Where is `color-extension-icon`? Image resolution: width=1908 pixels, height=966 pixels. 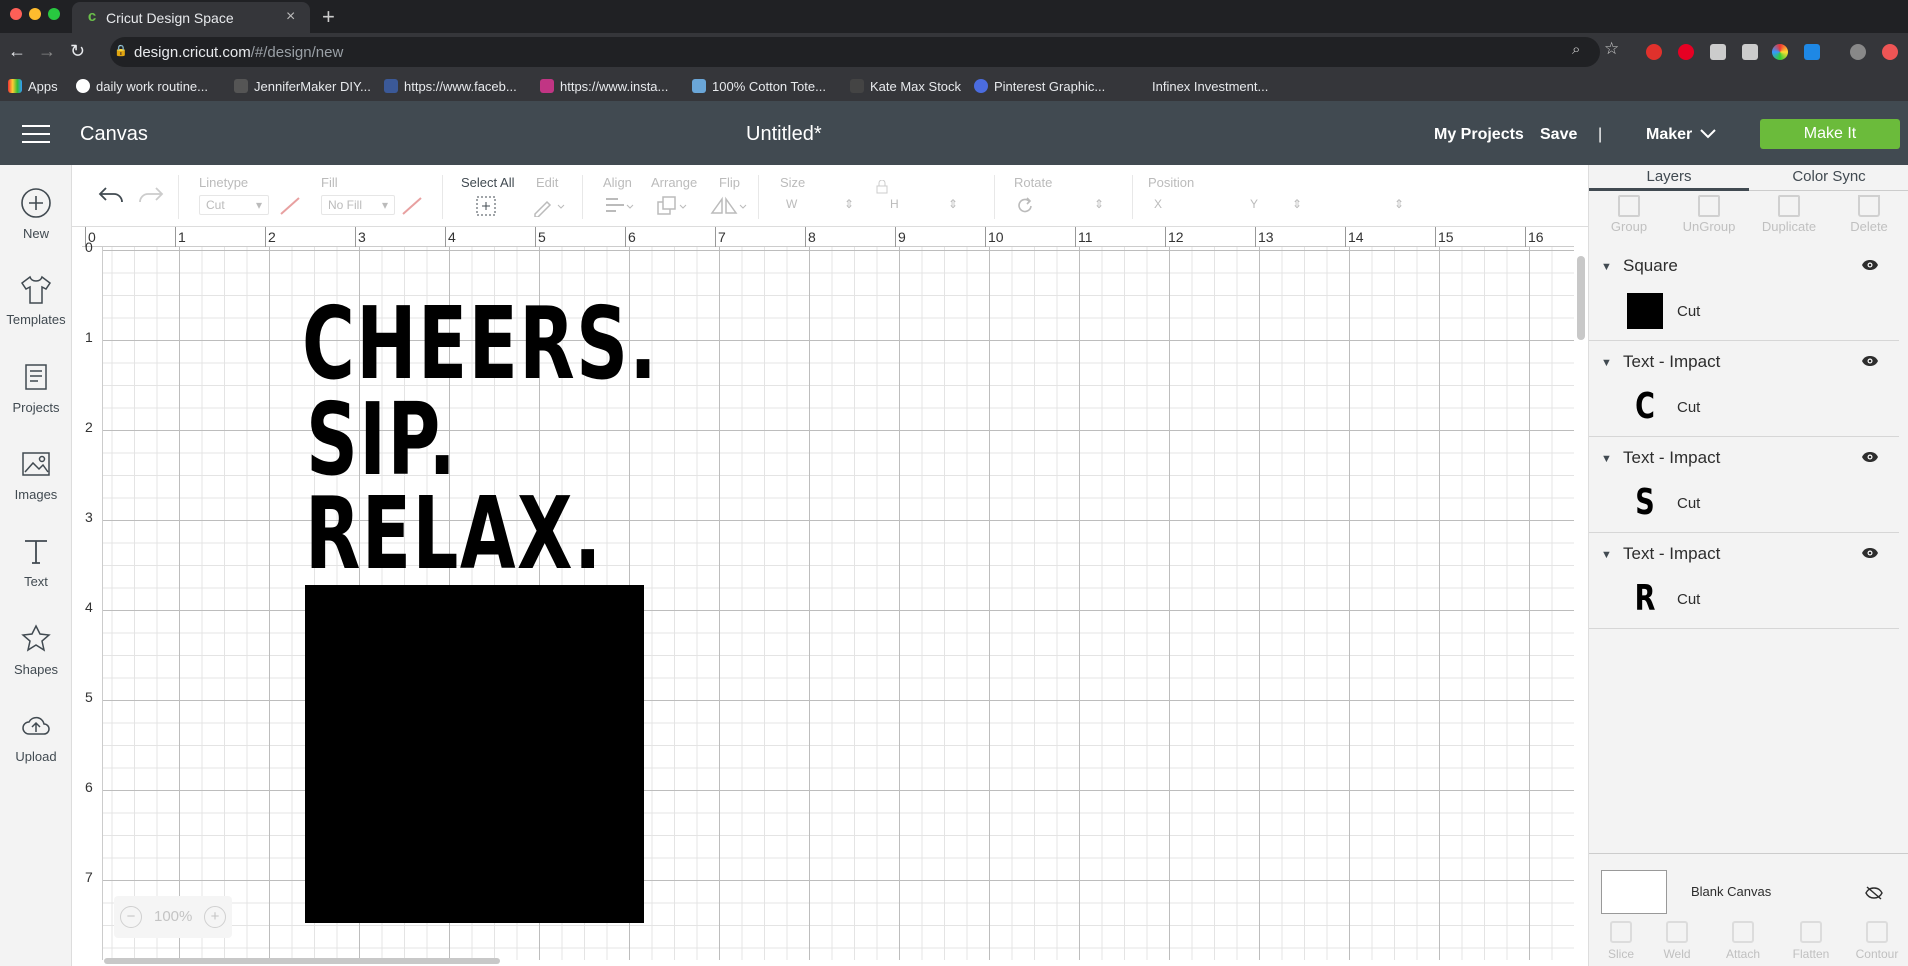
color-extension-icon is located at coordinates (1780, 52).